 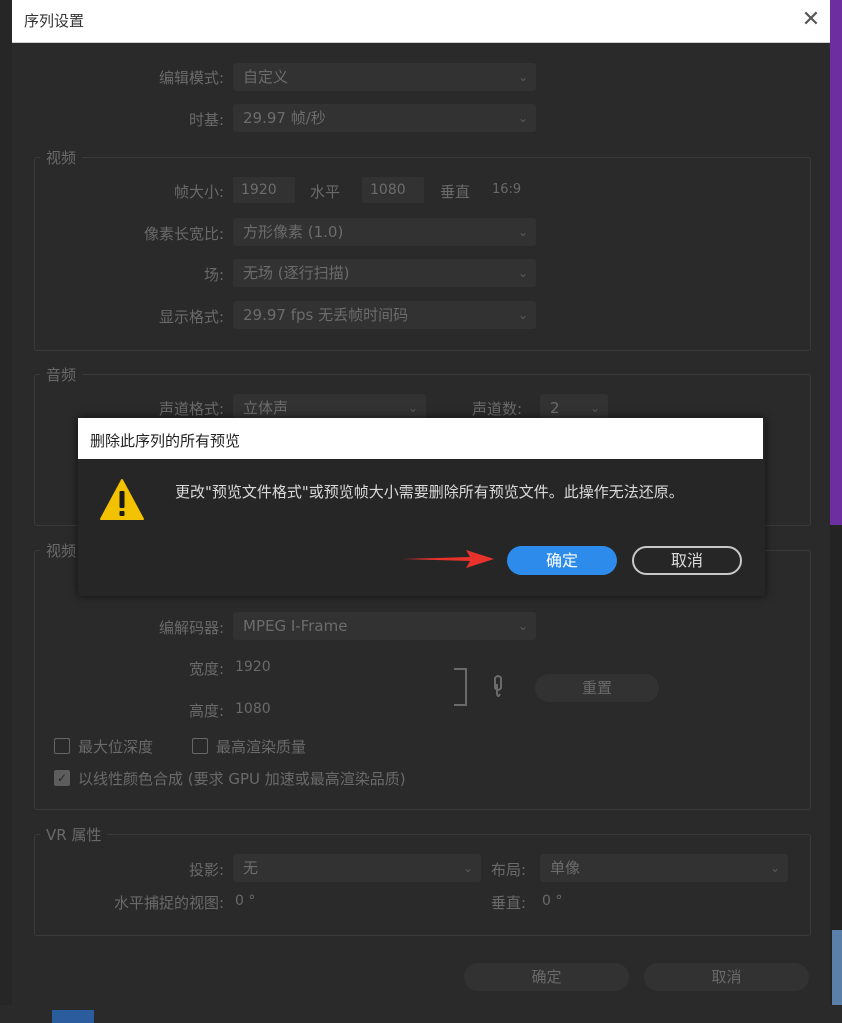 What do you see at coordinates (384, 273) in the screenshot?
I see `fields-select: 无场 (逐行扫描) ⌄` at bounding box center [384, 273].